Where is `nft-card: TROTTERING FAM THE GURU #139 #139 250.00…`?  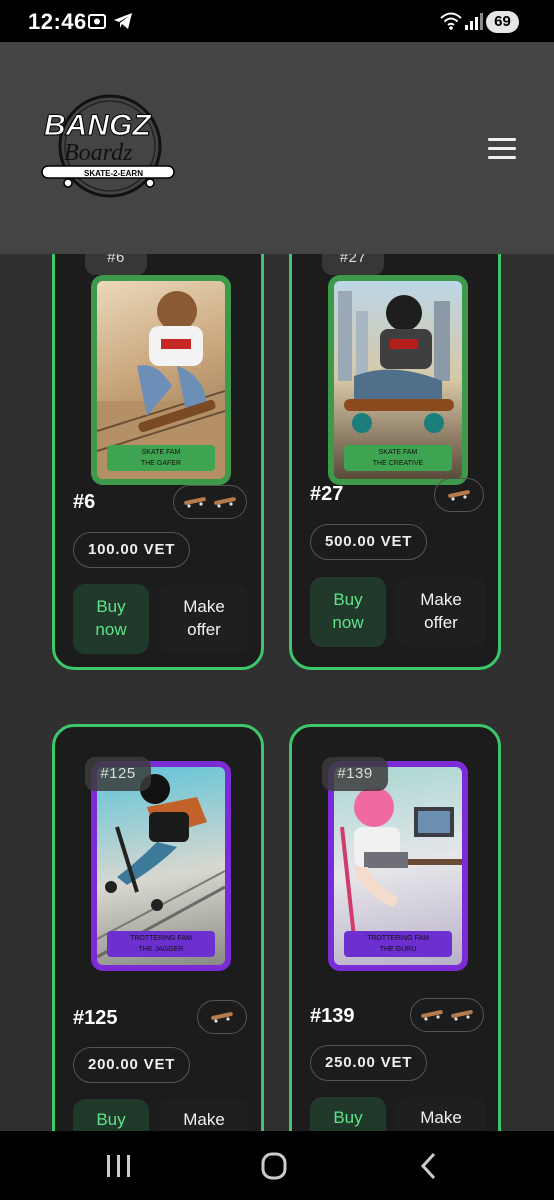 nft-card: TROTTERING FAM THE GURU #139 #139 250.00… is located at coordinates (395, 927).